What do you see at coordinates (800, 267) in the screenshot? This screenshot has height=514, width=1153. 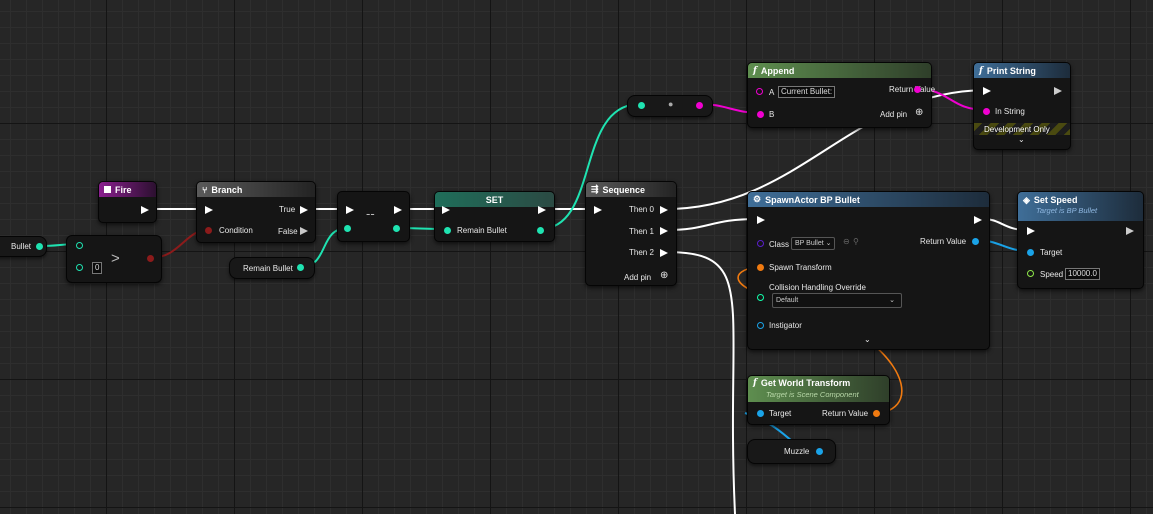 I see `spawn-transform-label: Spawn Transform` at bounding box center [800, 267].